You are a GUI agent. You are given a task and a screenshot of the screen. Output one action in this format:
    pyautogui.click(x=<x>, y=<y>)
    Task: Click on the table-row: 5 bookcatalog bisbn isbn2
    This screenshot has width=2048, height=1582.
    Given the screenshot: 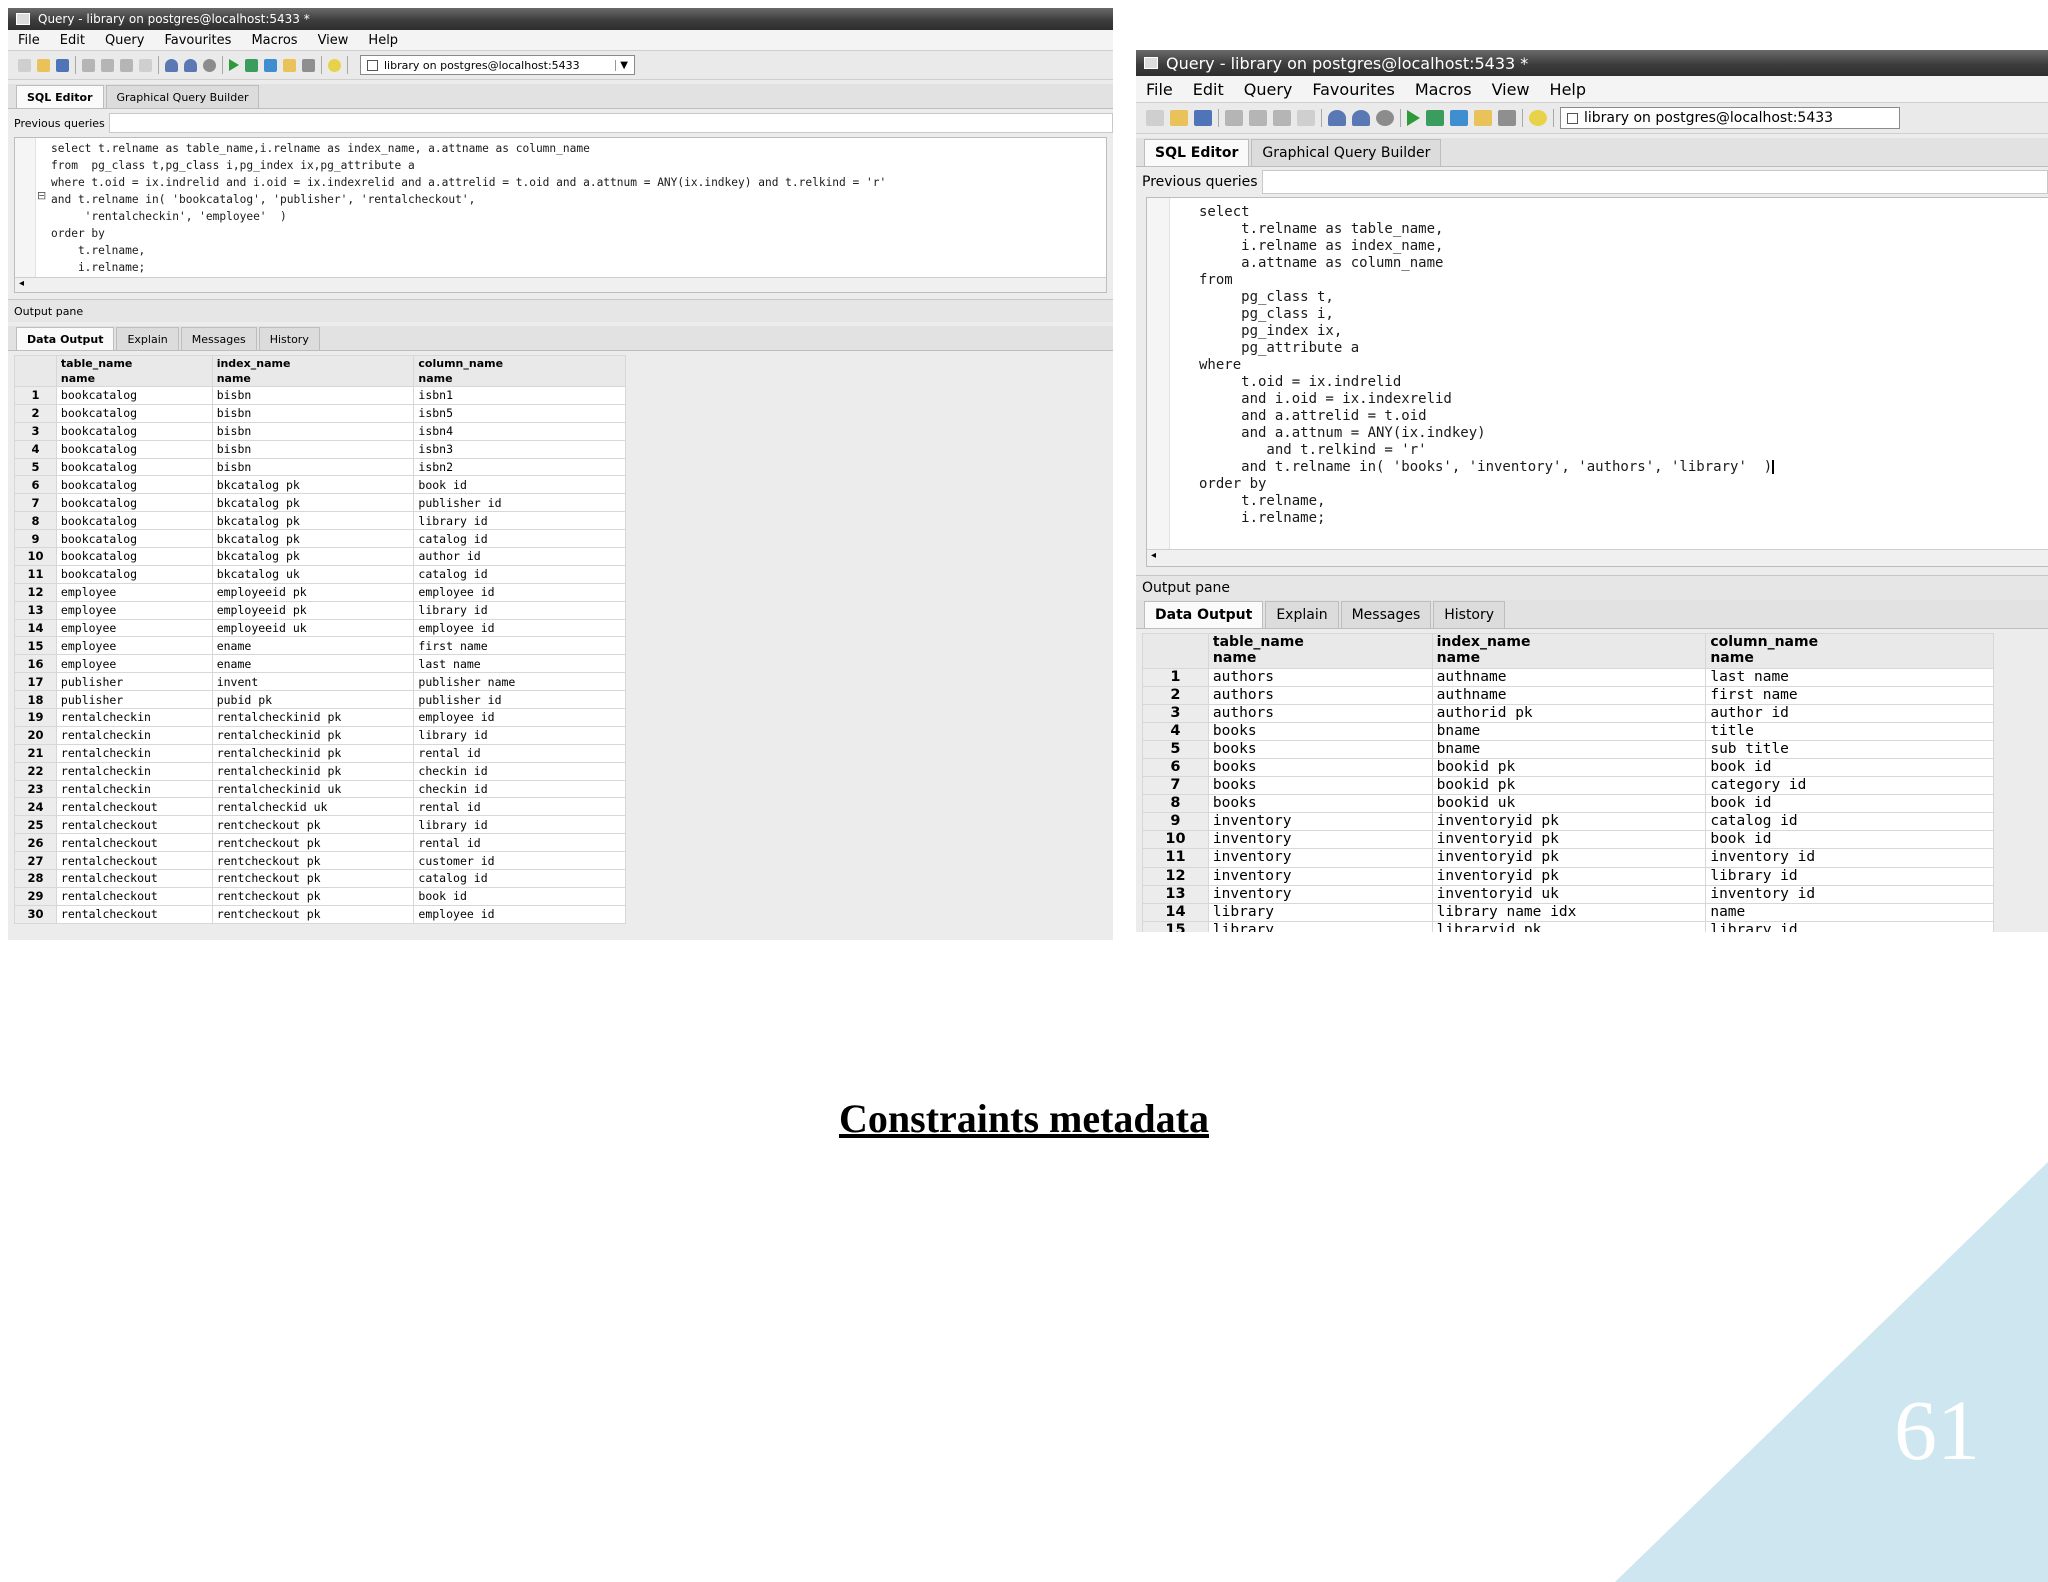 What is the action you would take?
    pyautogui.click(x=320, y=467)
    